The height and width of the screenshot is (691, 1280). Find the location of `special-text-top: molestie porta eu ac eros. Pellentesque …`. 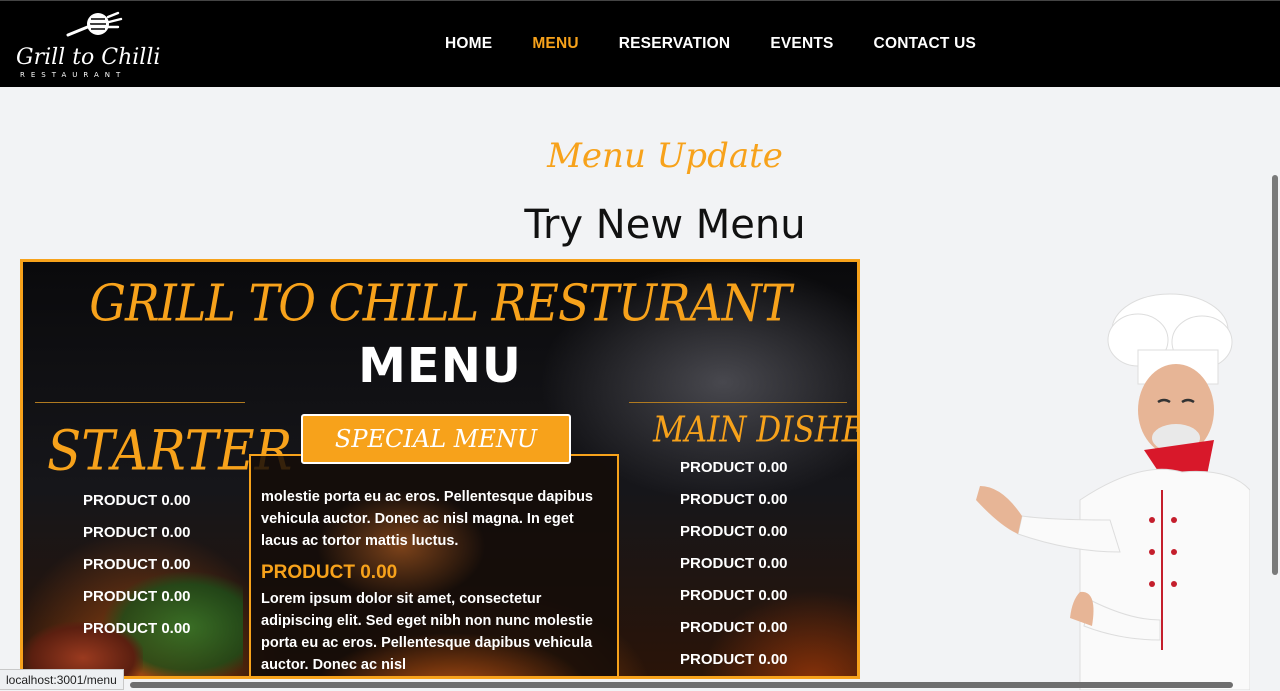

special-text-top: molestie porta eu ac eros. Pellentesque … is located at coordinates (427, 519).